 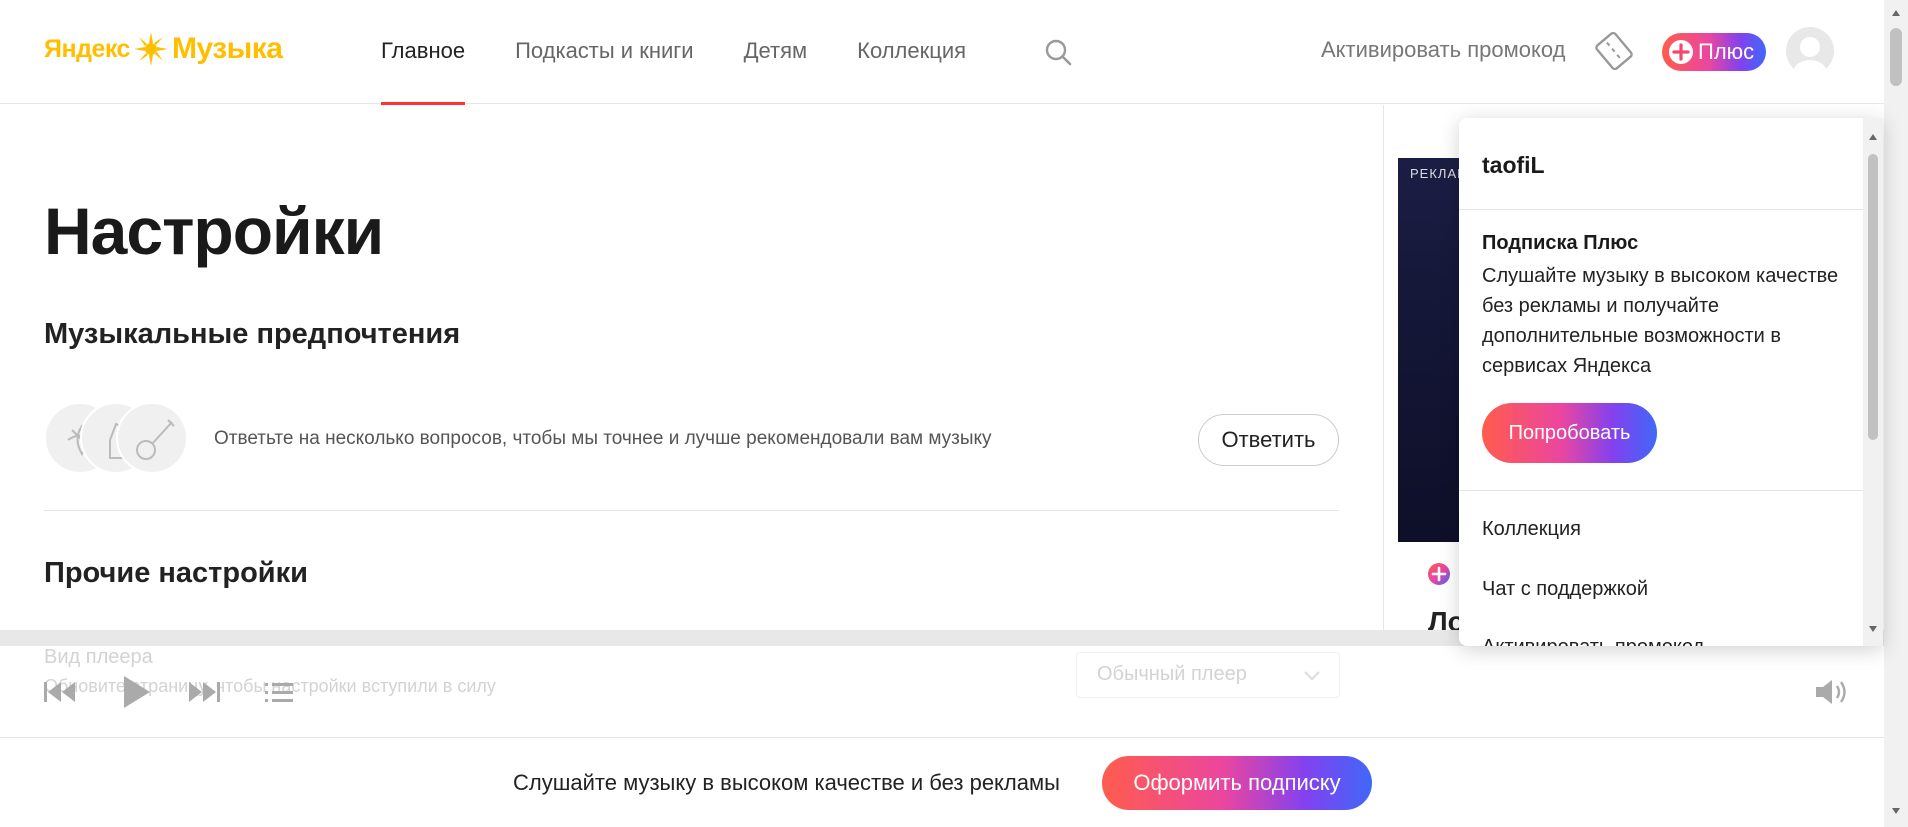 I want to click on player-view-label: Вид плеера, so click(x=98, y=657).